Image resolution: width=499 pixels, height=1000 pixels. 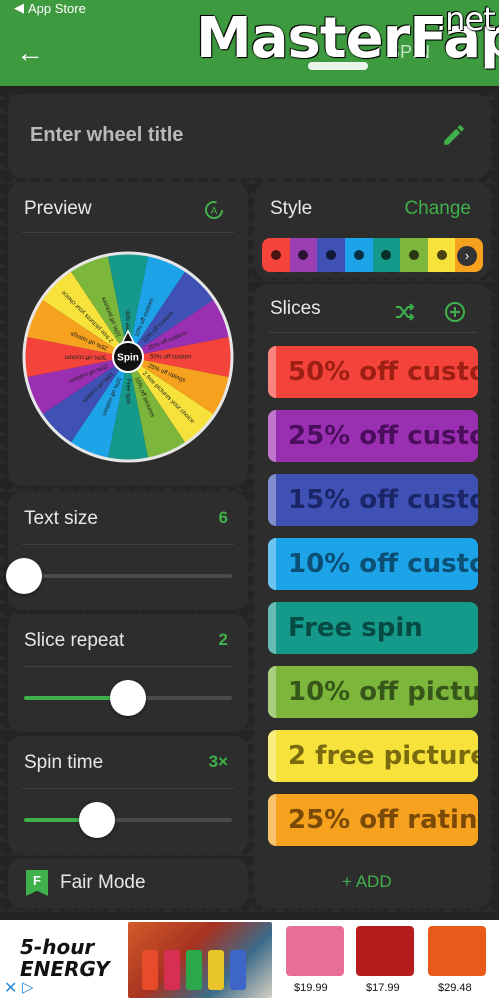 What do you see at coordinates (367, 882) in the screenshot?
I see `add-slice-button: + ADD` at bounding box center [367, 882].